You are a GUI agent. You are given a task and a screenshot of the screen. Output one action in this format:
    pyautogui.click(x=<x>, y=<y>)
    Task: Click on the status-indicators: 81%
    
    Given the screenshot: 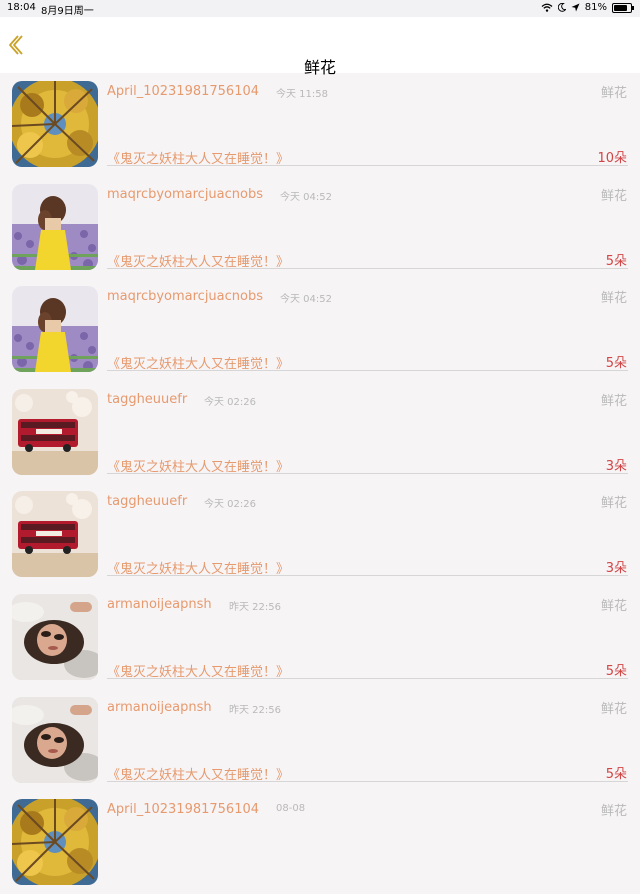 What is the action you would take?
    pyautogui.click(x=587, y=7)
    